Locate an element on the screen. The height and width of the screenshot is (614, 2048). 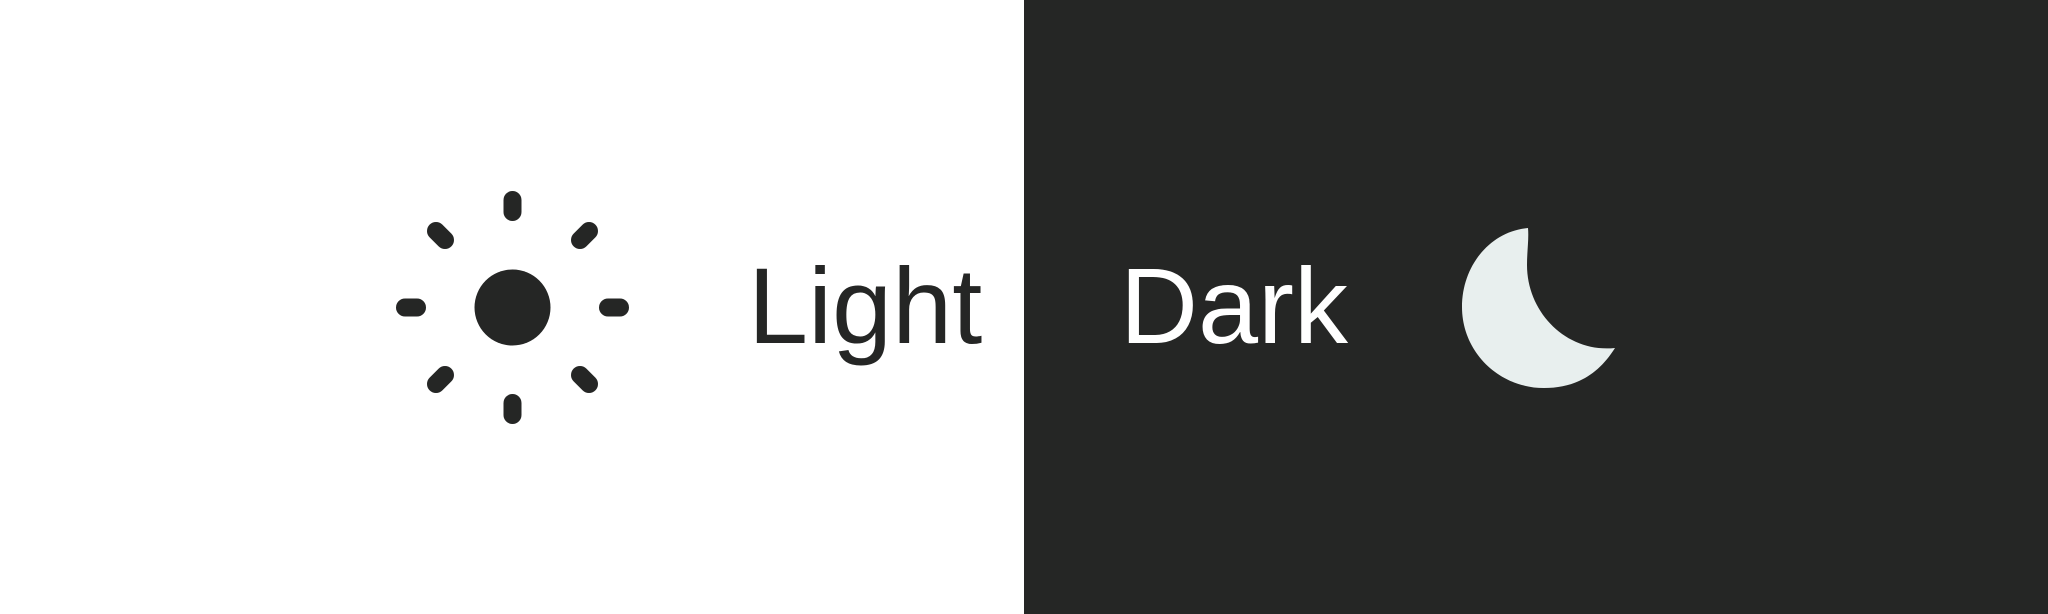
moon-icon is located at coordinates (1538, 308).